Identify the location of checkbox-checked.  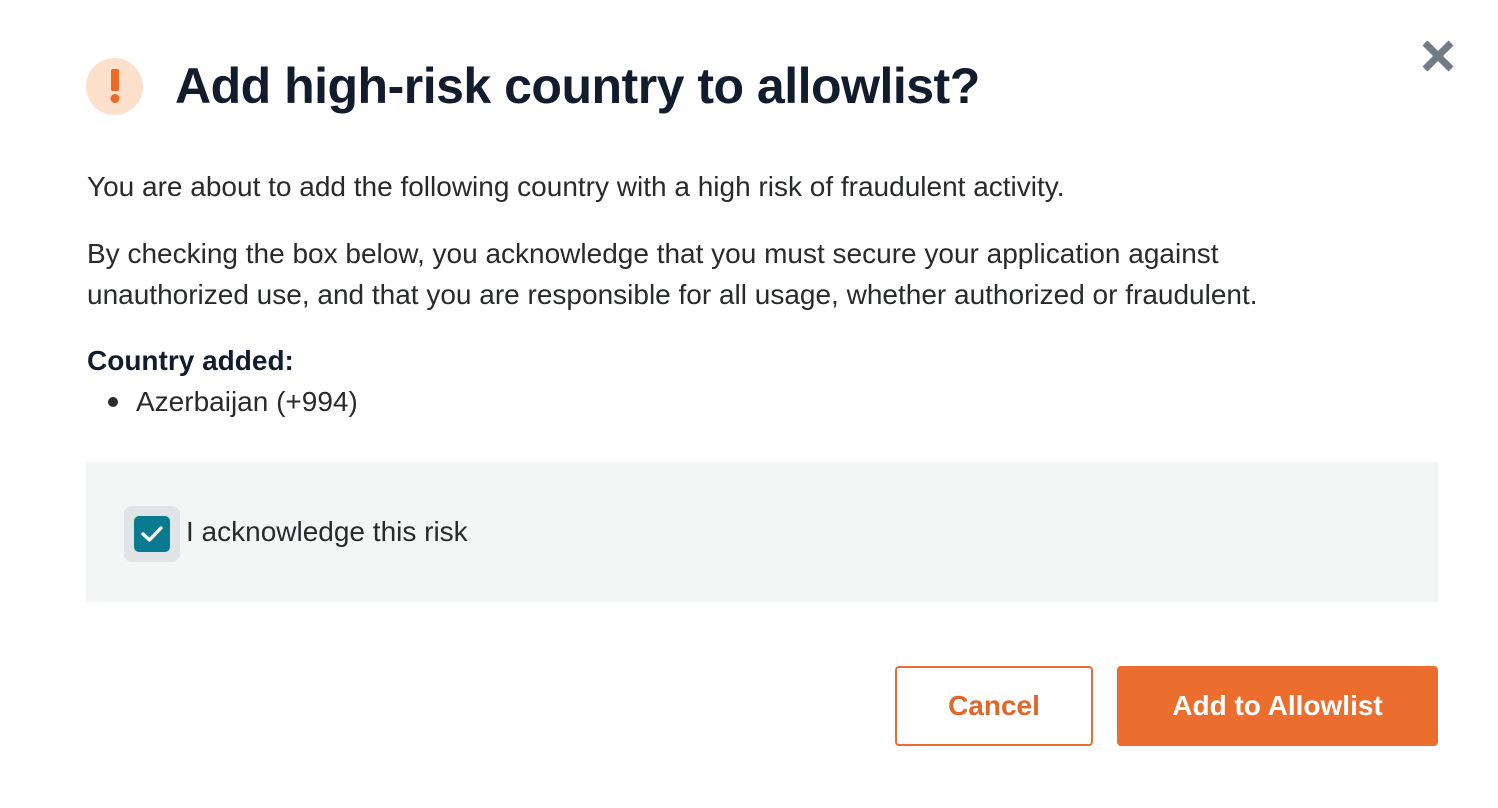
(152, 534).